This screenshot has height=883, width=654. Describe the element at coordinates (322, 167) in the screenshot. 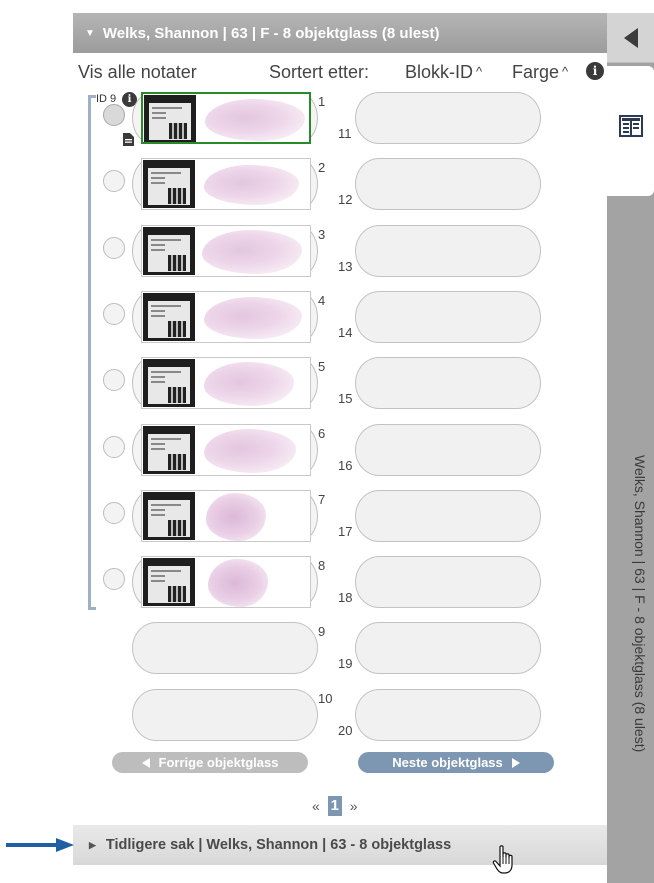

I see `slide-number: 2` at that location.